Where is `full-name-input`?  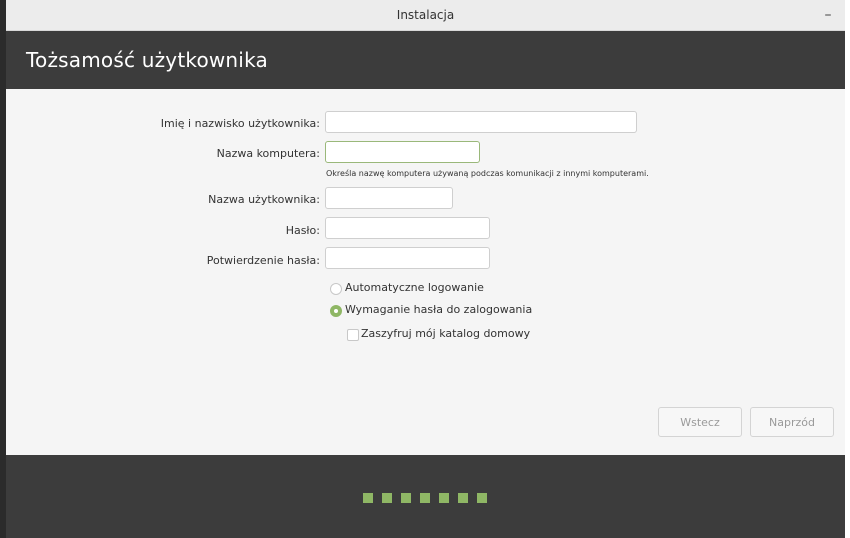 full-name-input is located at coordinates (481, 122).